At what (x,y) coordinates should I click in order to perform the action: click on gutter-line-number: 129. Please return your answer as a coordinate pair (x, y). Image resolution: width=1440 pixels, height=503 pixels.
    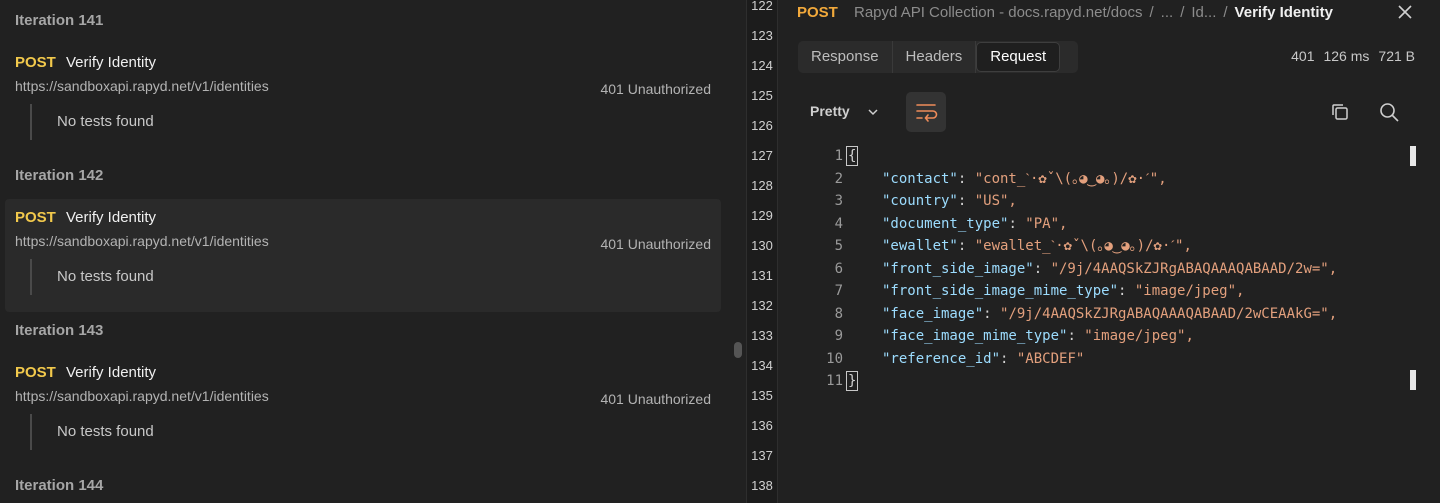
    Looking at the image, I should click on (762, 215).